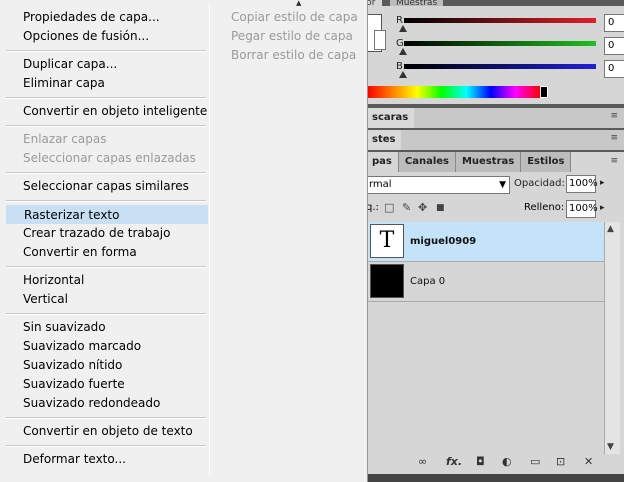  What do you see at coordinates (422, 461) in the screenshot?
I see `link-layers-icon: ∞` at bounding box center [422, 461].